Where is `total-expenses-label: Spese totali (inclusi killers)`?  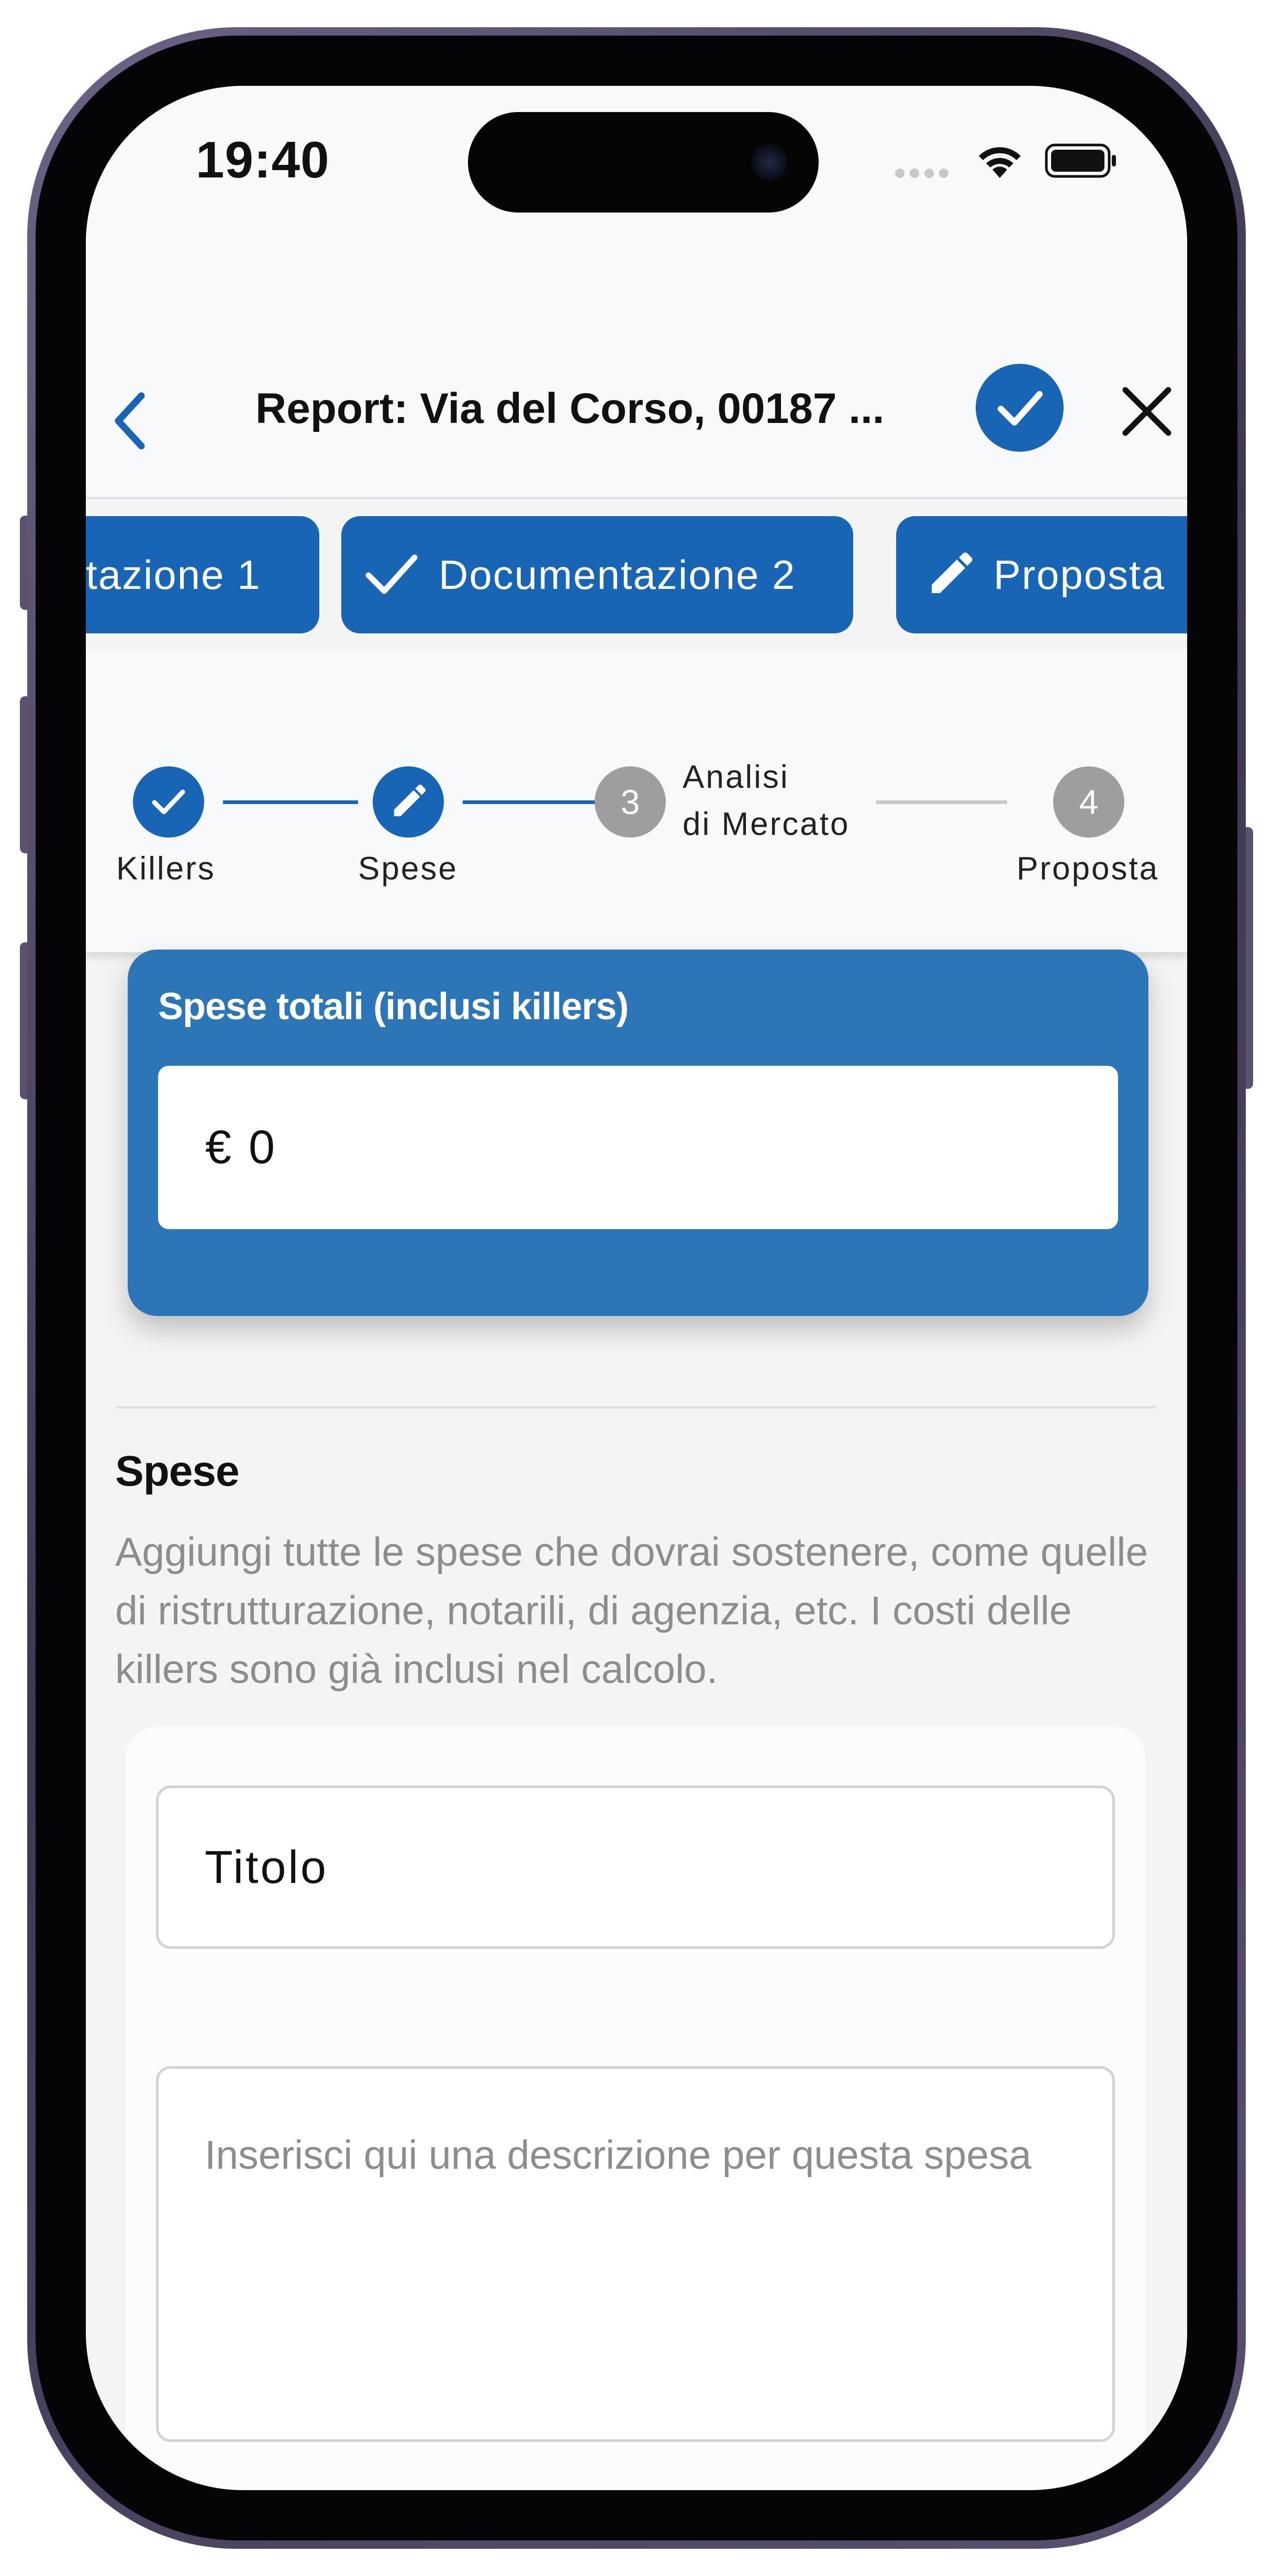 total-expenses-label: Spese totali (inclusi killers) is located at coordinates (393, 1007).